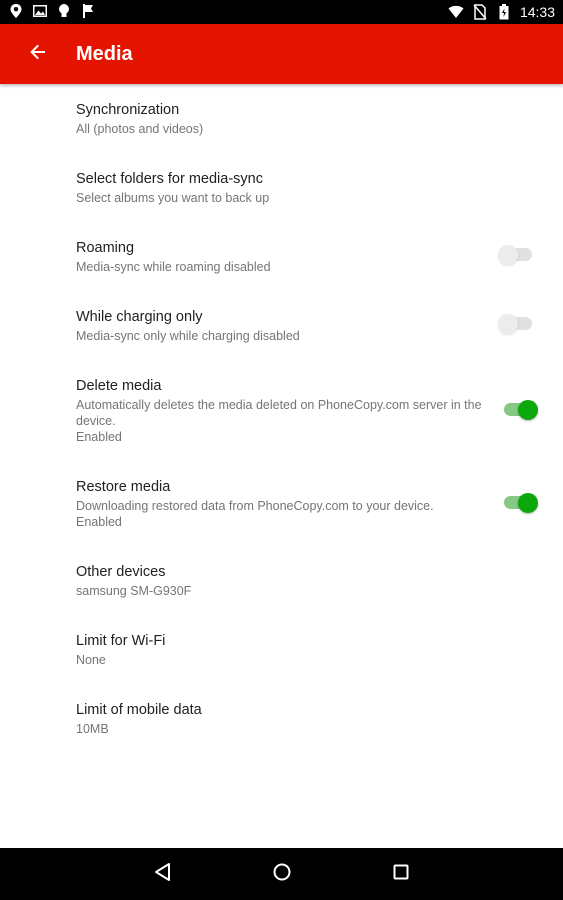 The width and height of the screenshot is (563, 900). I want to click on setting-title: Synchronization, so click(128, 110).